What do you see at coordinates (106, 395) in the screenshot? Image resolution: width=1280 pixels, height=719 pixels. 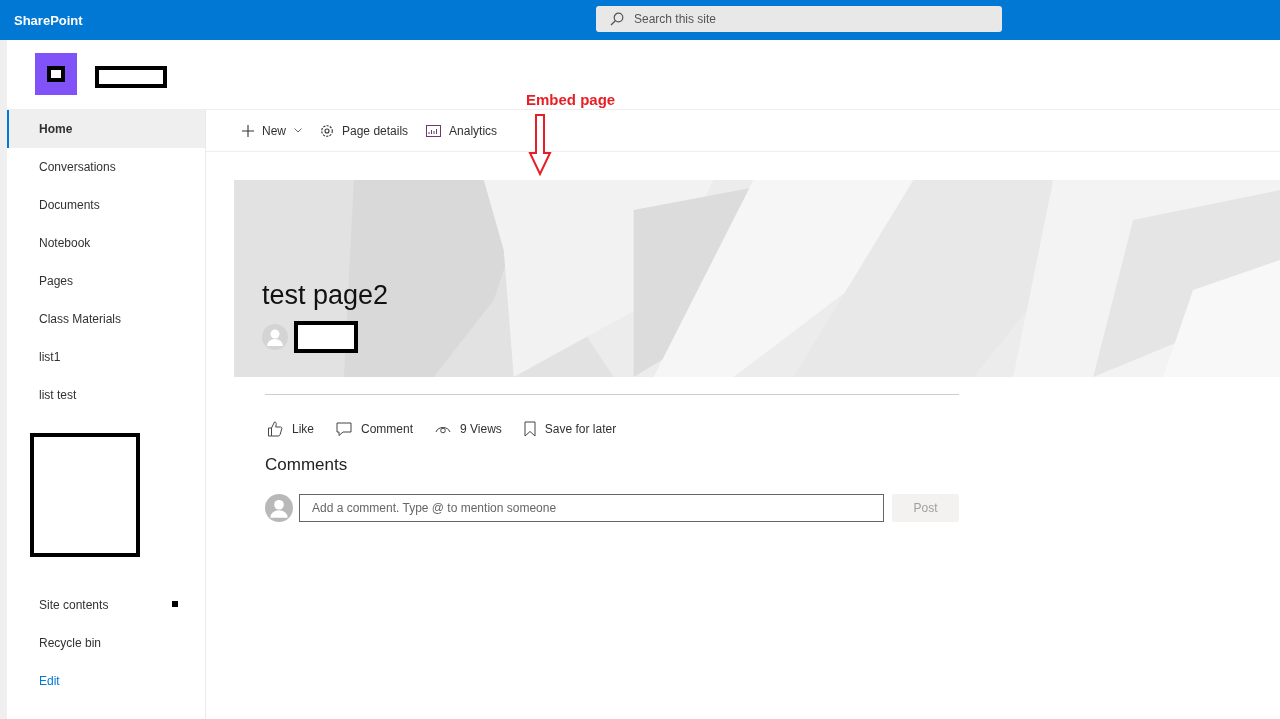 I see `nav-item: list test` at bounding box center [106, 395].